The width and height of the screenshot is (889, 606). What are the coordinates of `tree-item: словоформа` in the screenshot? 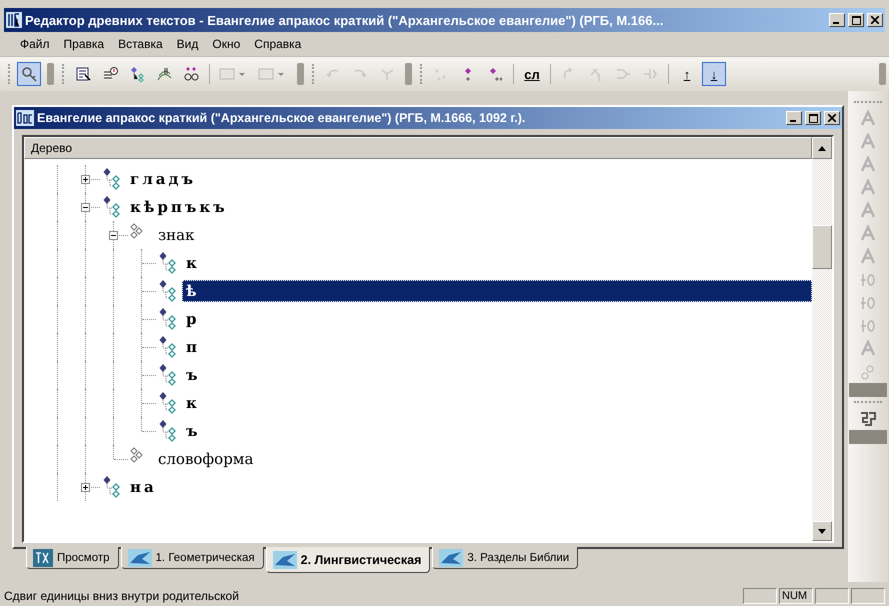 It's located at (206, 459).